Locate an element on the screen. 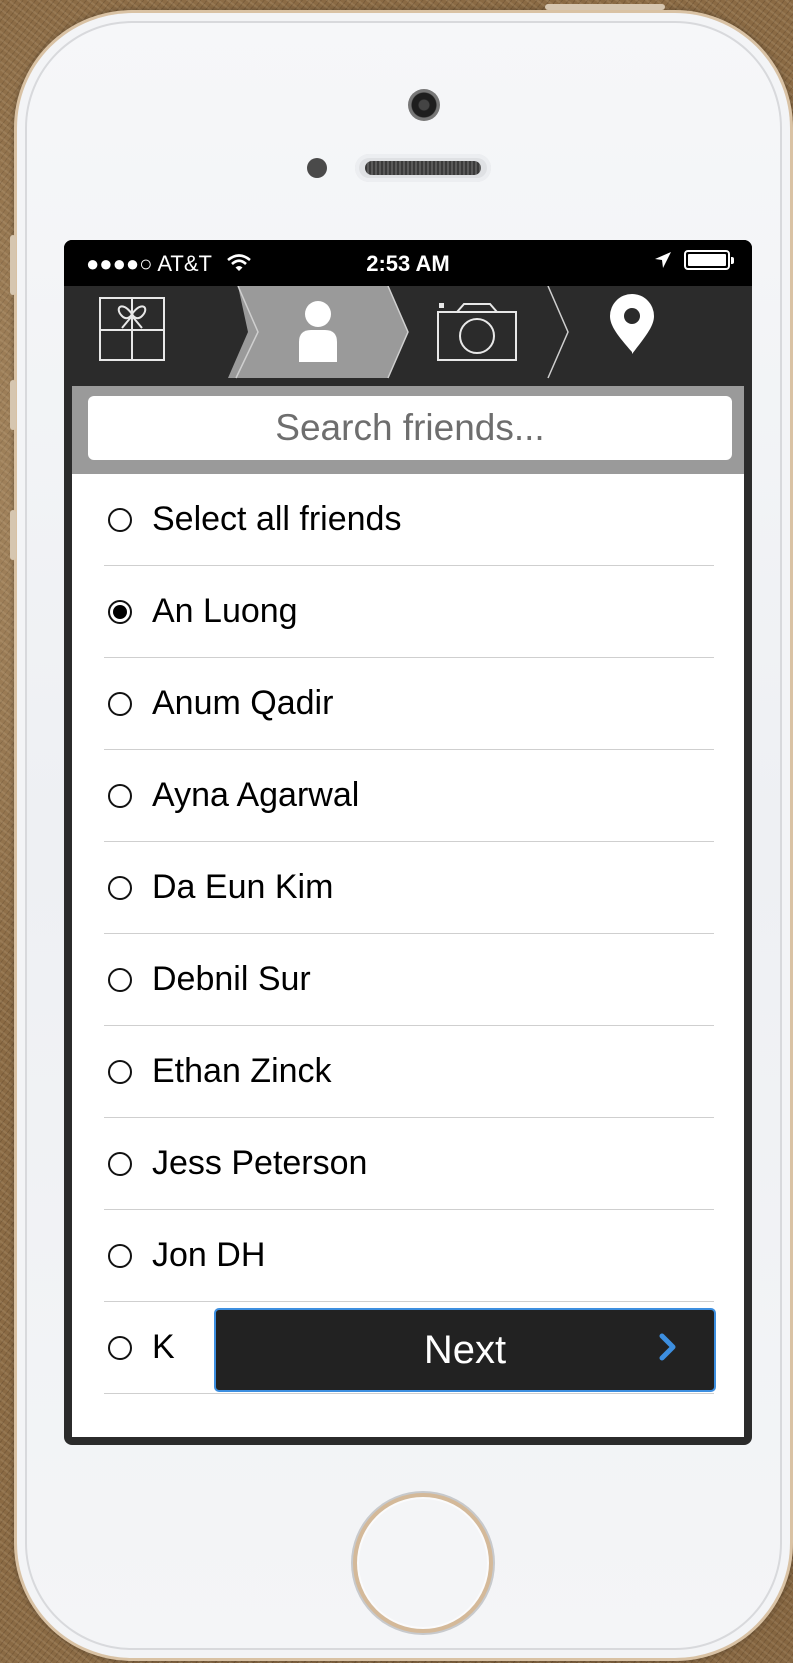 The image size is (793, 1663). list-item: Jess Peterson is located at coordinates (409, 1164).